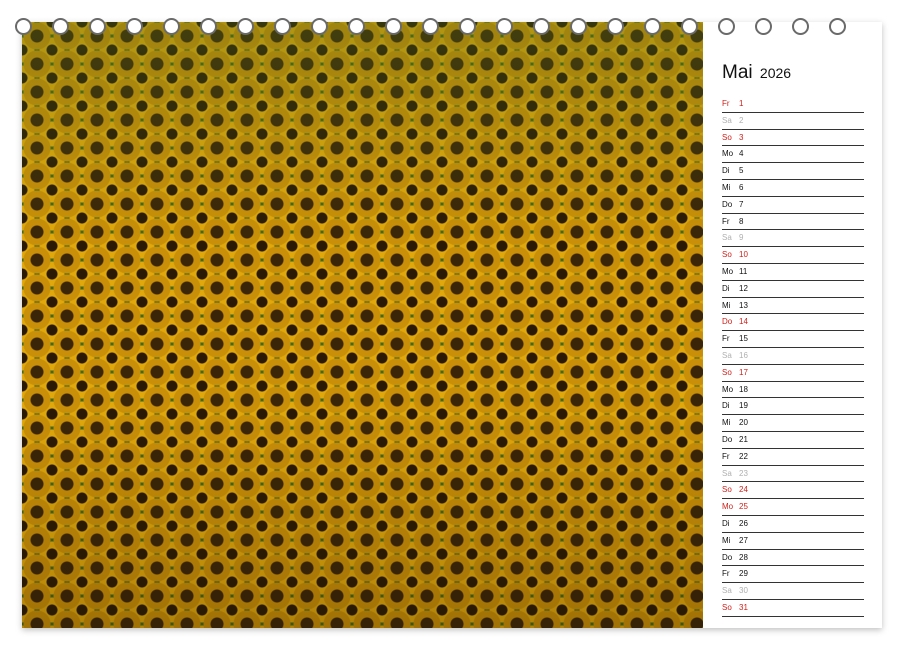  Describe the element at coordinates (793, 104) in the screenshot. I see `day-row: Fr 1` at that location.